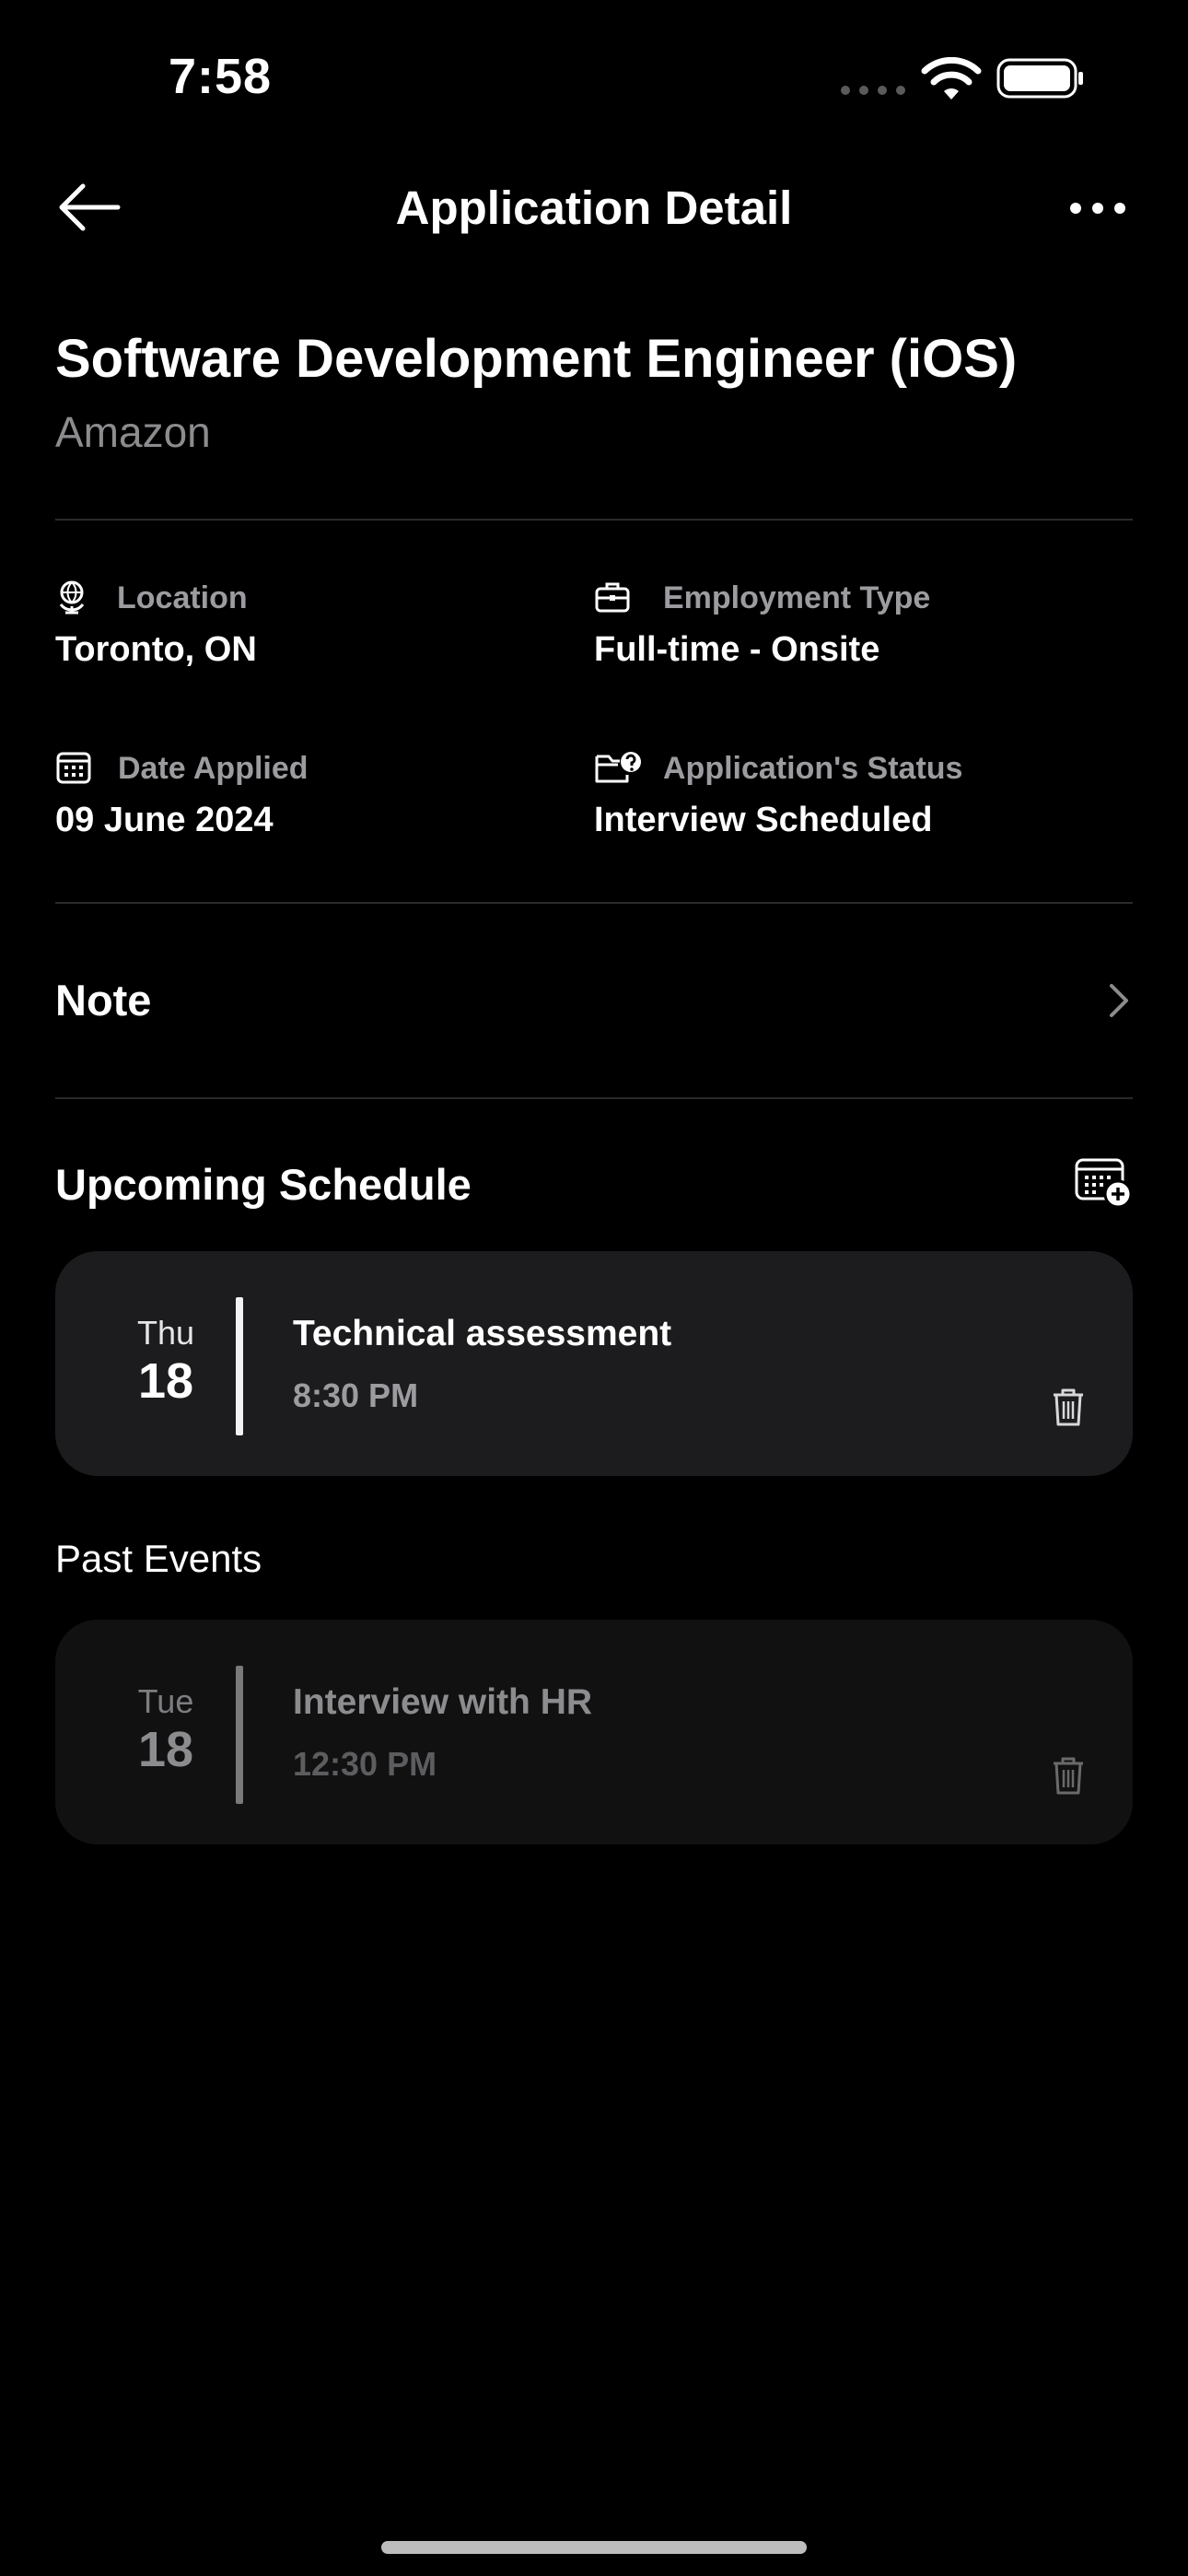 Image resolution: width=1188 pixels, height=2576 pixels. Describe the element at coordinates (165, 1701) in the screenshot. I see `event-day: Tue` at that location.